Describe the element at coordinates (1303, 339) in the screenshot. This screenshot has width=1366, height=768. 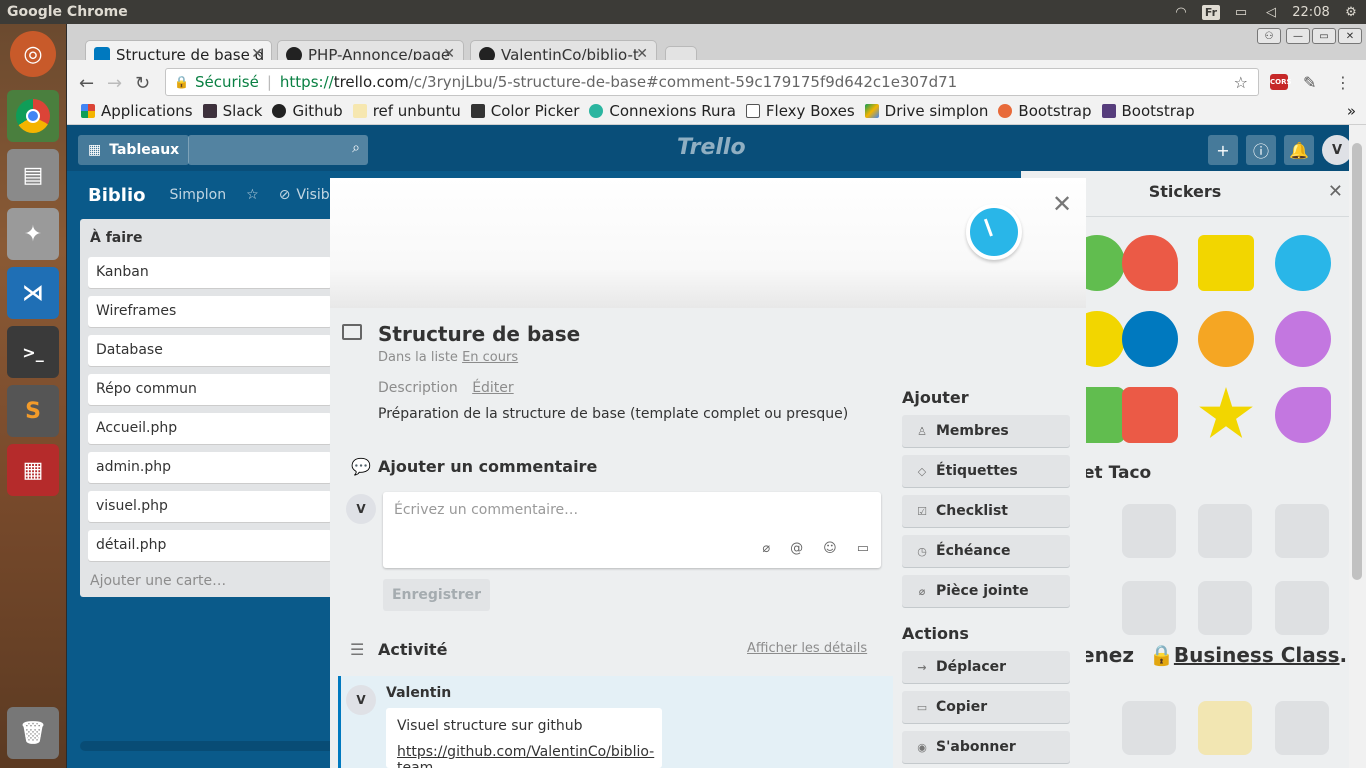
I see `sad-sticker-icon` at that location.